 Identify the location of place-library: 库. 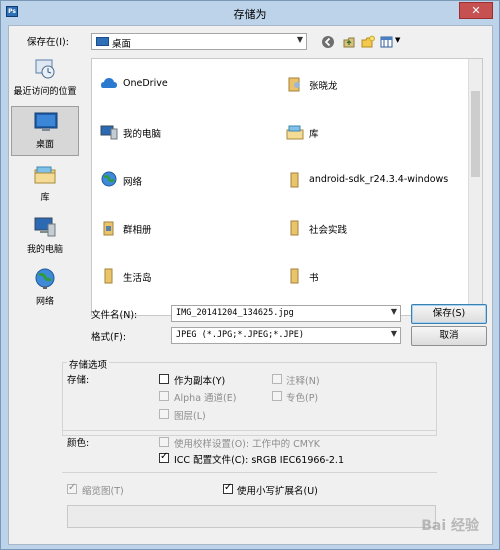
(45, 185).